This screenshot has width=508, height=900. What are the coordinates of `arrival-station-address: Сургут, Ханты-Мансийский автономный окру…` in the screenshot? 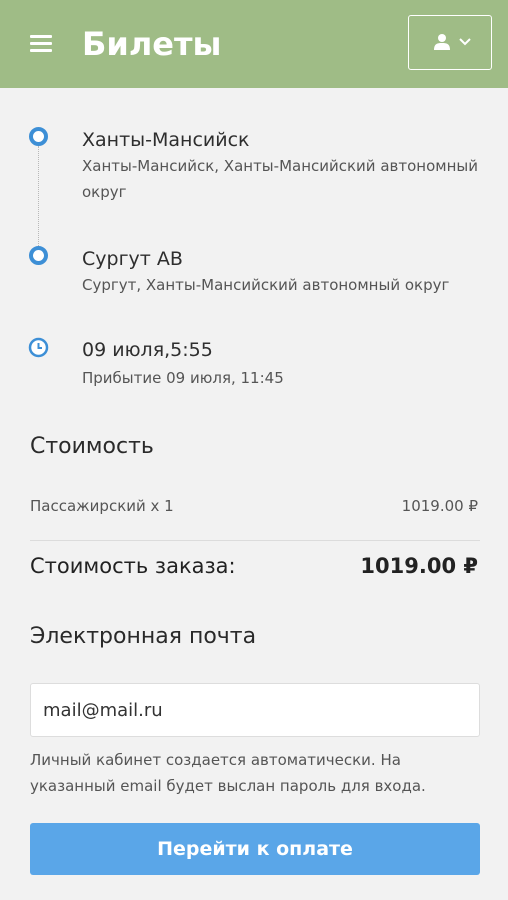 It's located at (266, 285).